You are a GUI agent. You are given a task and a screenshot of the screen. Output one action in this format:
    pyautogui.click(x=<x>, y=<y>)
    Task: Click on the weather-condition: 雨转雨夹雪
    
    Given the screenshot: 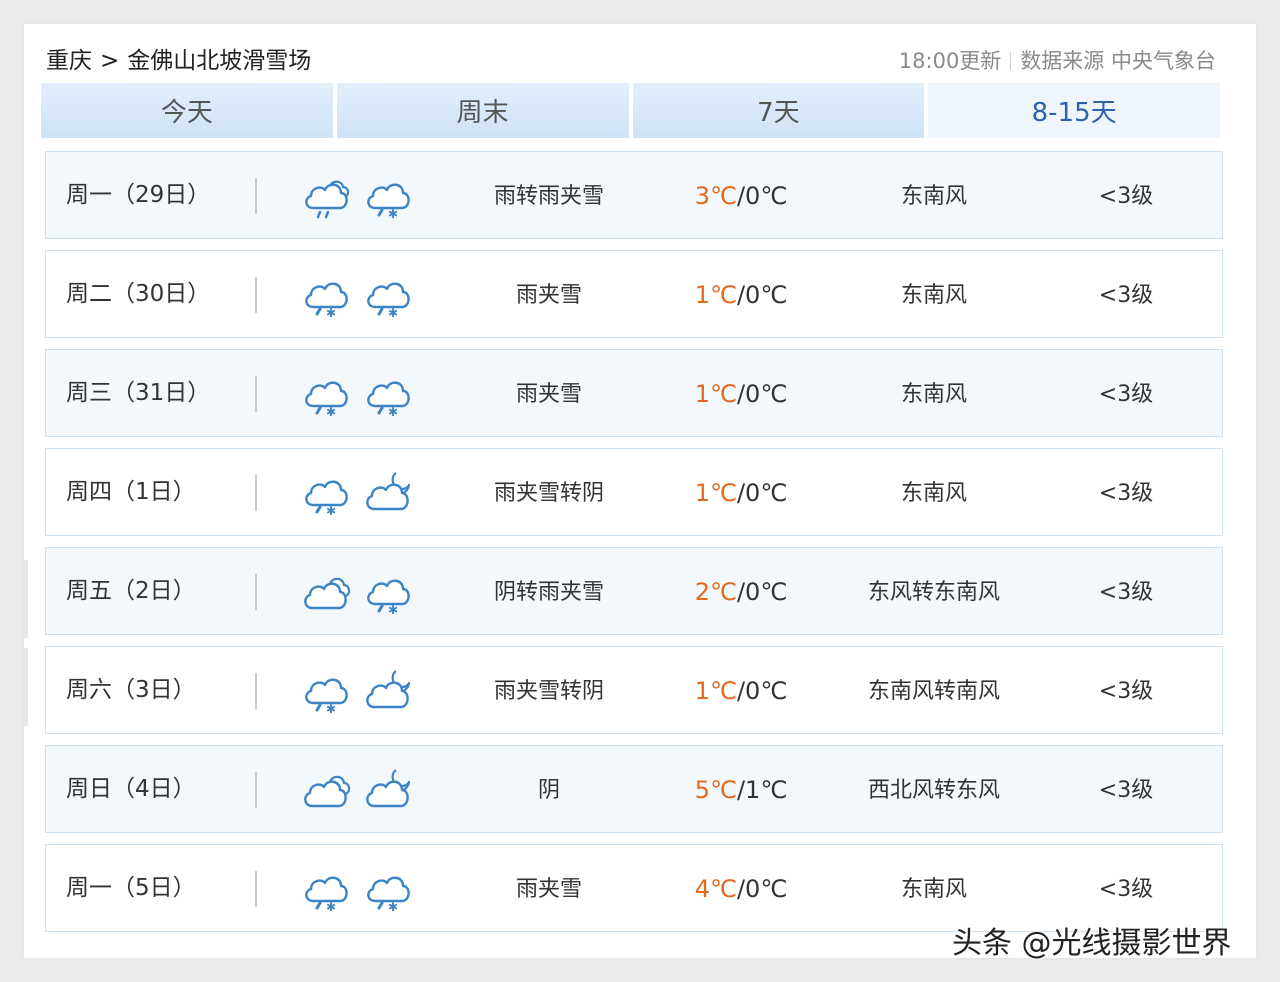 What is the action you would take?
    pyautogui.click(x=548, y=196)
    